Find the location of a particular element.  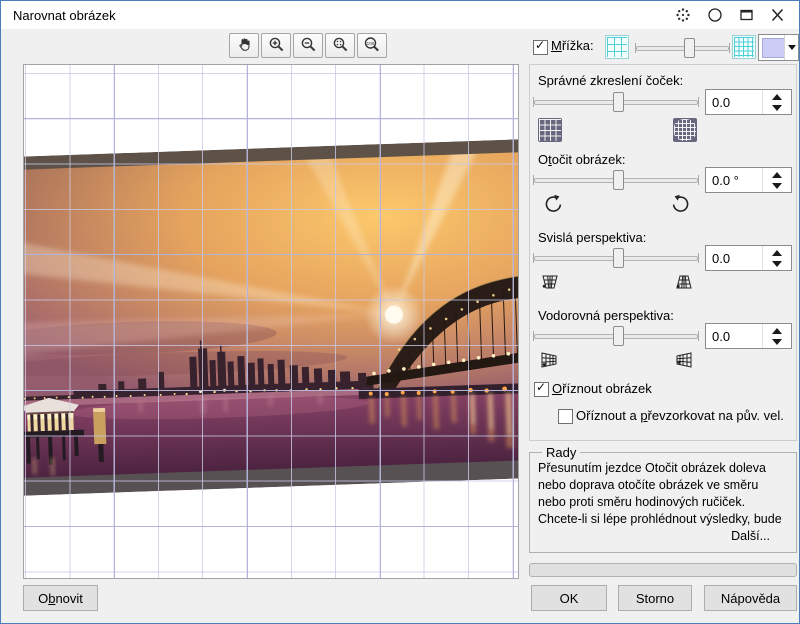

vertical-perspective-top-icon is located at coordinates (550, 284).